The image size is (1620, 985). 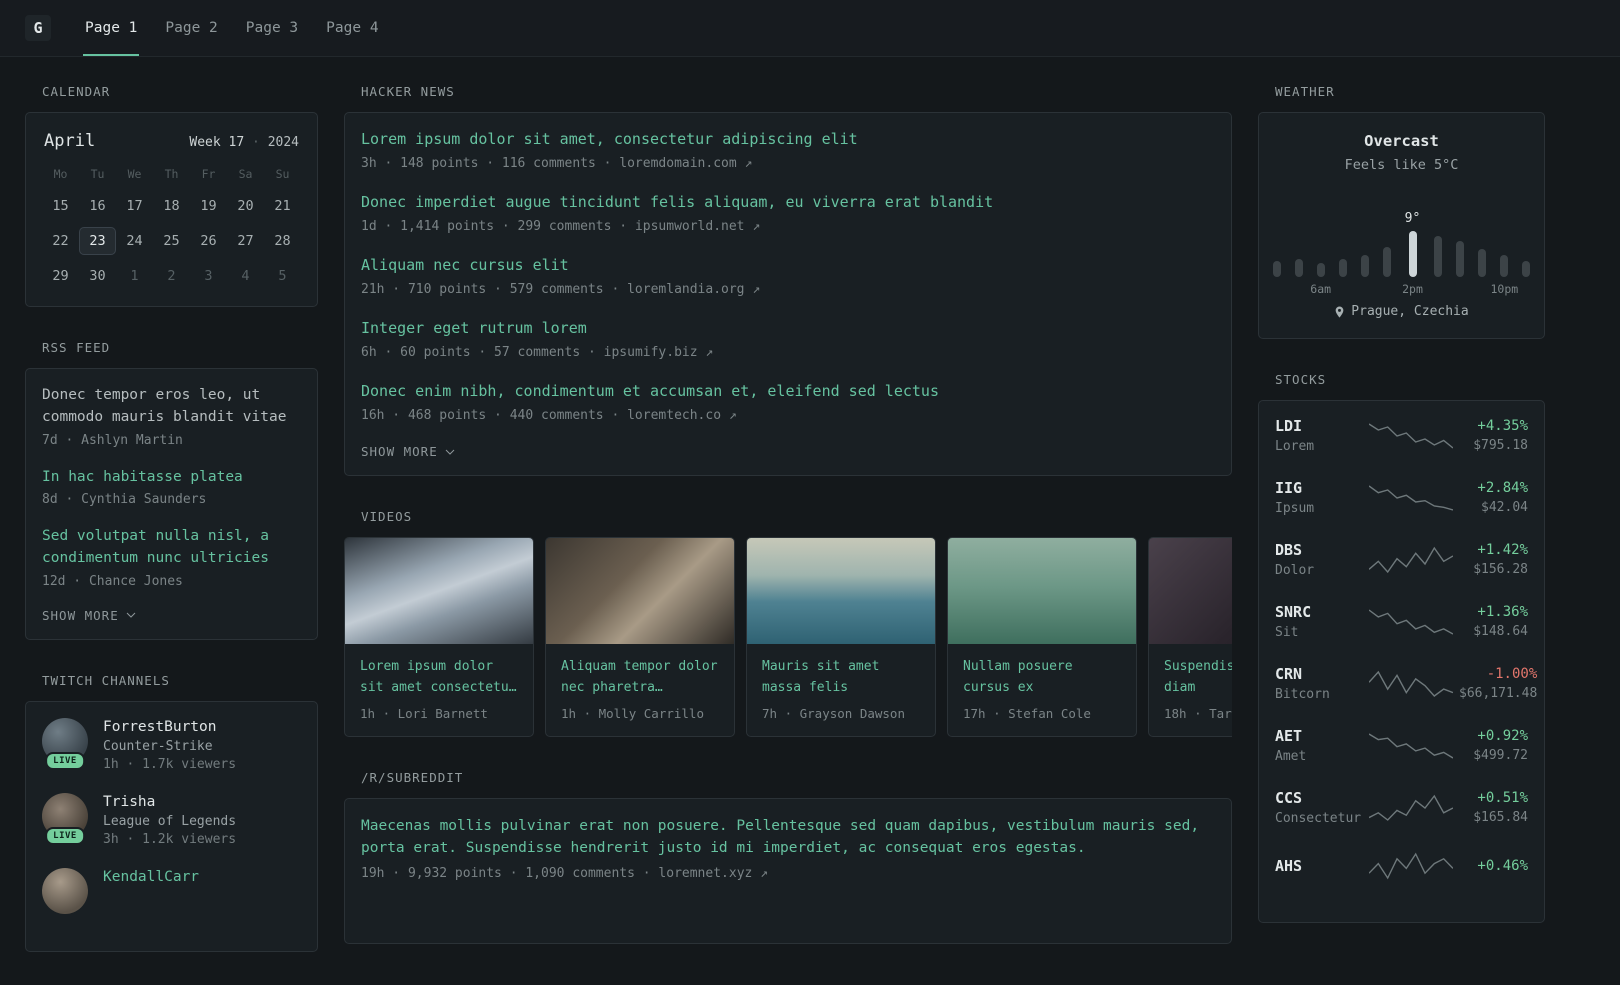 What do you see at coordinates (1401, 435) in the screenshot?
I see `stock-row: LDI Lorem +4.35% $795.18` at bounding box center [1401, 435].